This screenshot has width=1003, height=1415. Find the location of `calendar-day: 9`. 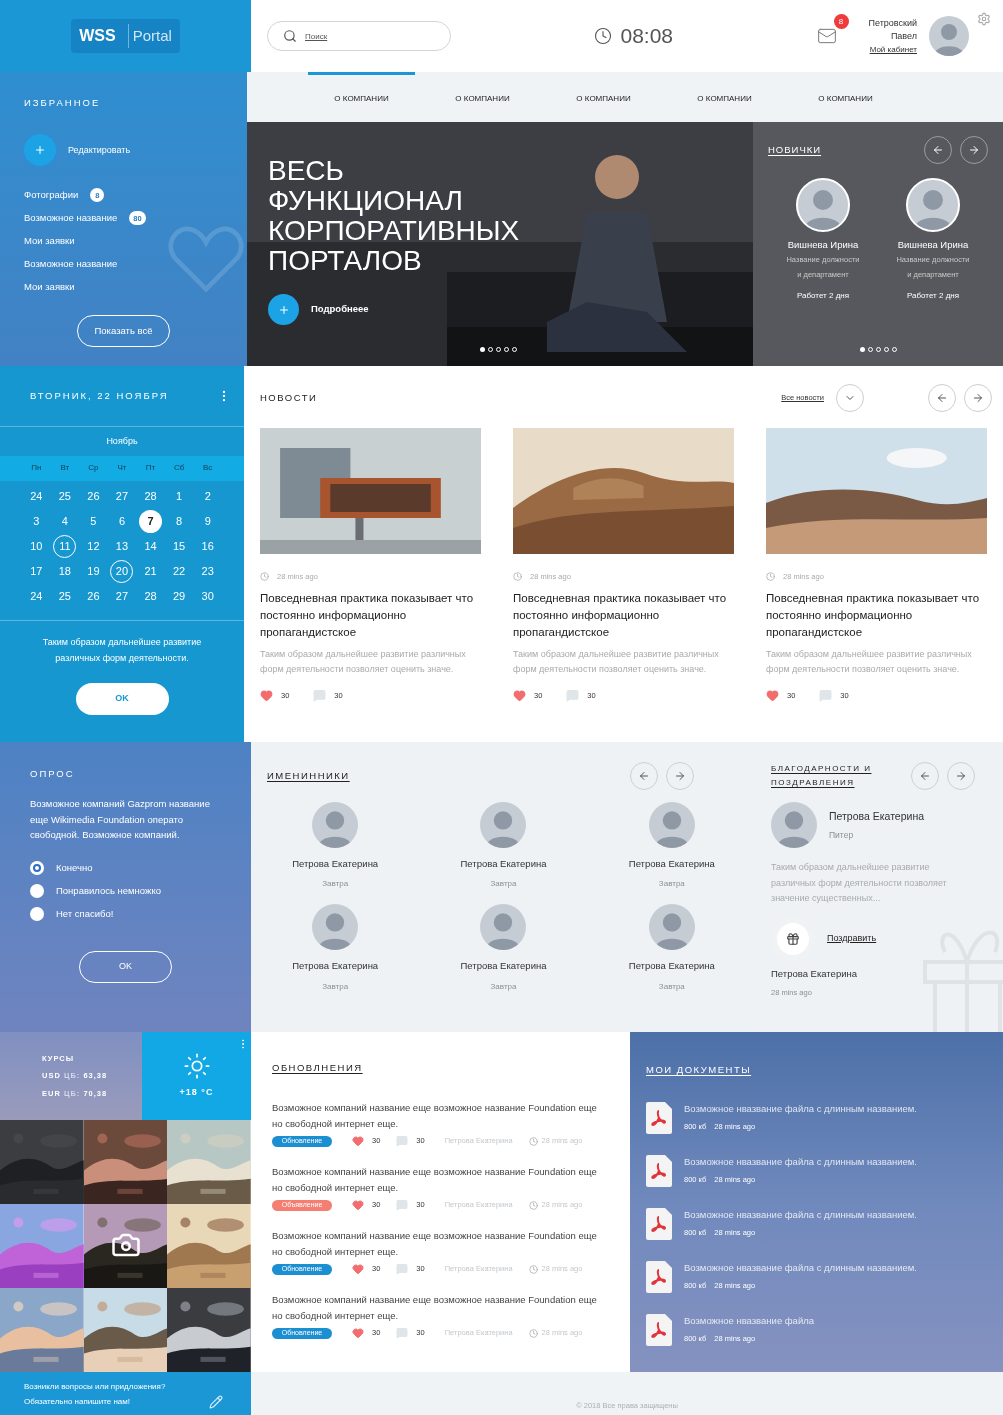

calendar-day: 9 is located at coordinates (208, 521).